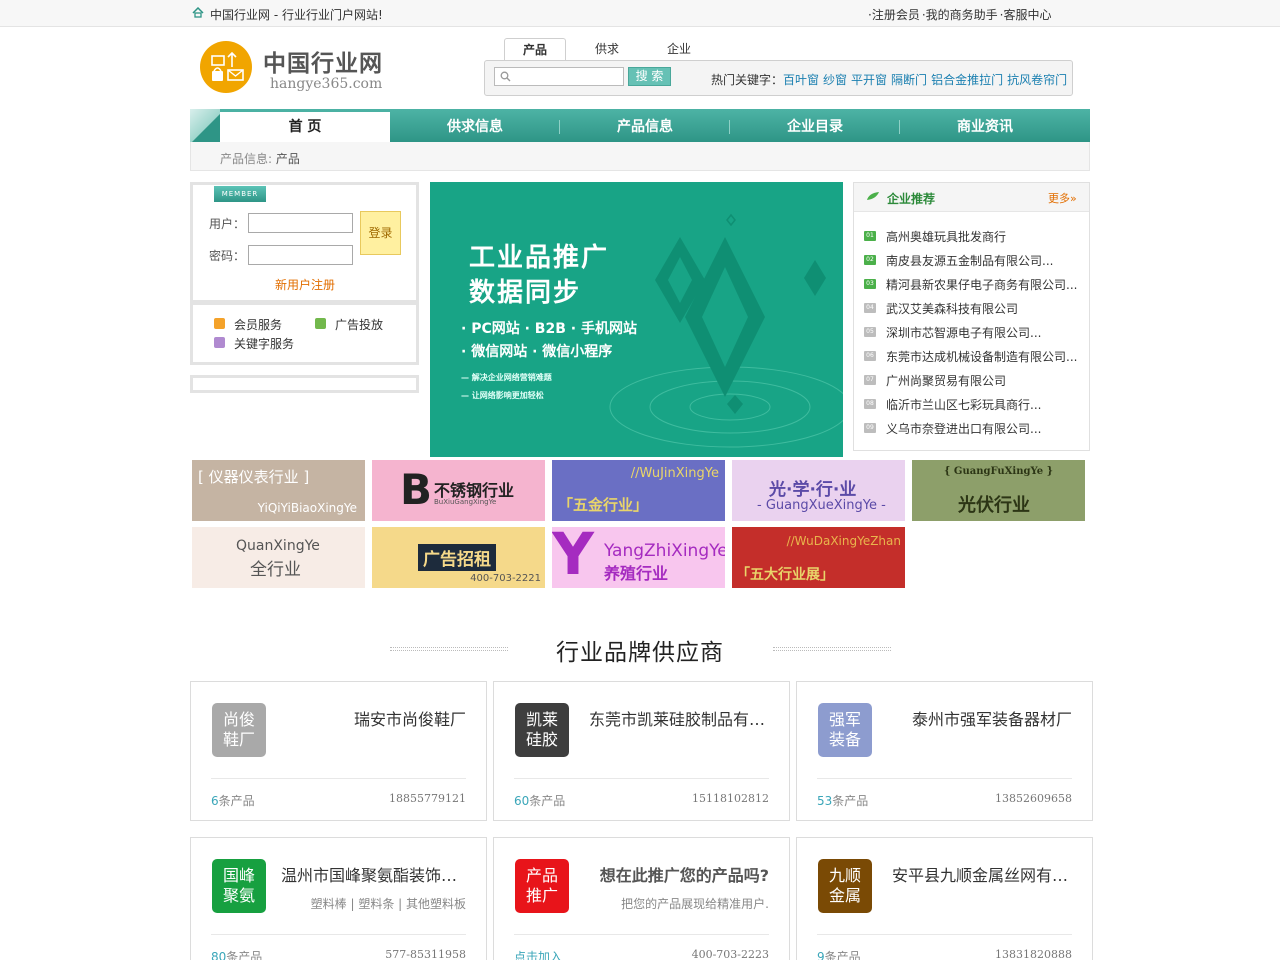 This screenshot has width=1280, height=960. What do you see at coordinates (380, 233) in the screenshot?
I see `login-button: 登录` at bounding box center [380, 233].